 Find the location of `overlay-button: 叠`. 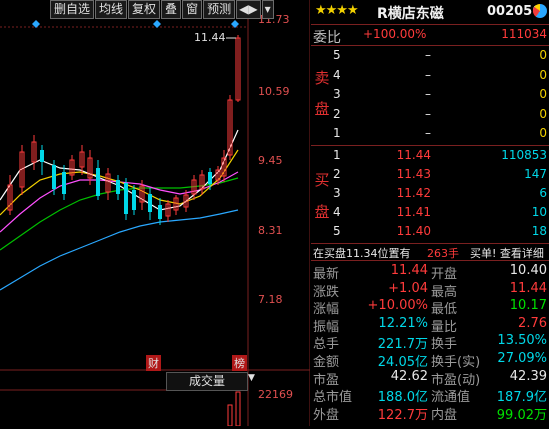

overlay-button: 叠 is located at coordinates (171, 9).